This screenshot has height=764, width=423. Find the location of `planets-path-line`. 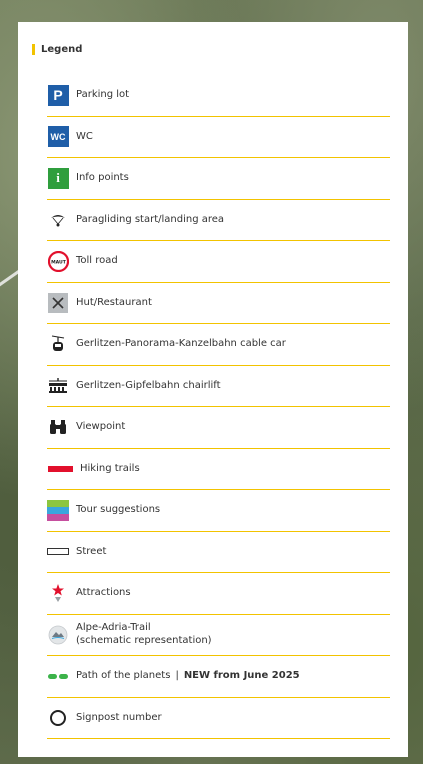

planets-path-line is located at coordinates (58, 676).